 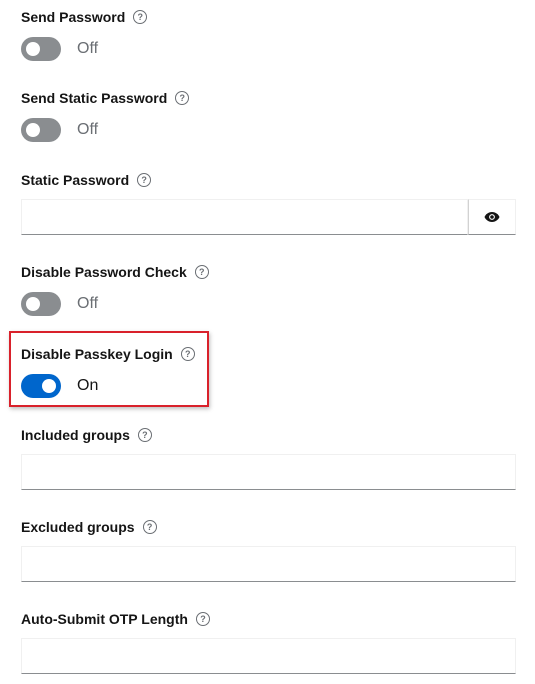 I want to click on disable-password-check-switch: Off, so click(x=59, y=304).